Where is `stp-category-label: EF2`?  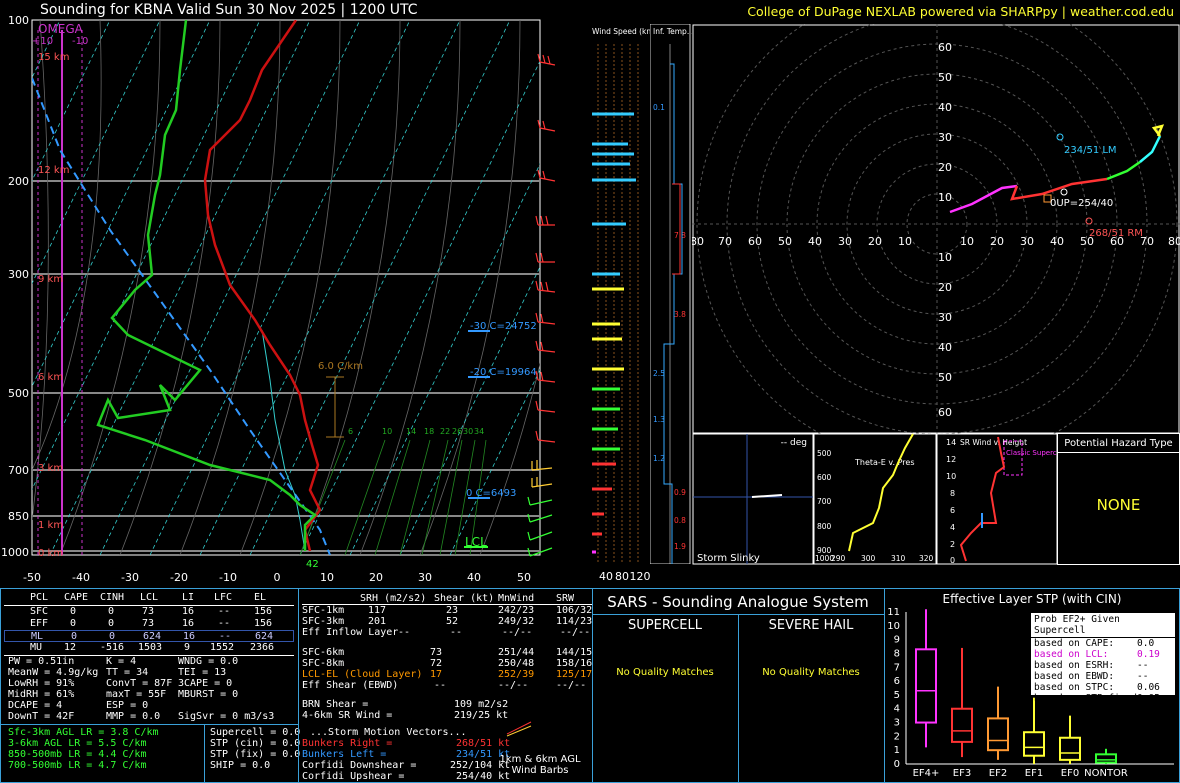
stp-category-label: EF2 is located at coordinates (998, 773).